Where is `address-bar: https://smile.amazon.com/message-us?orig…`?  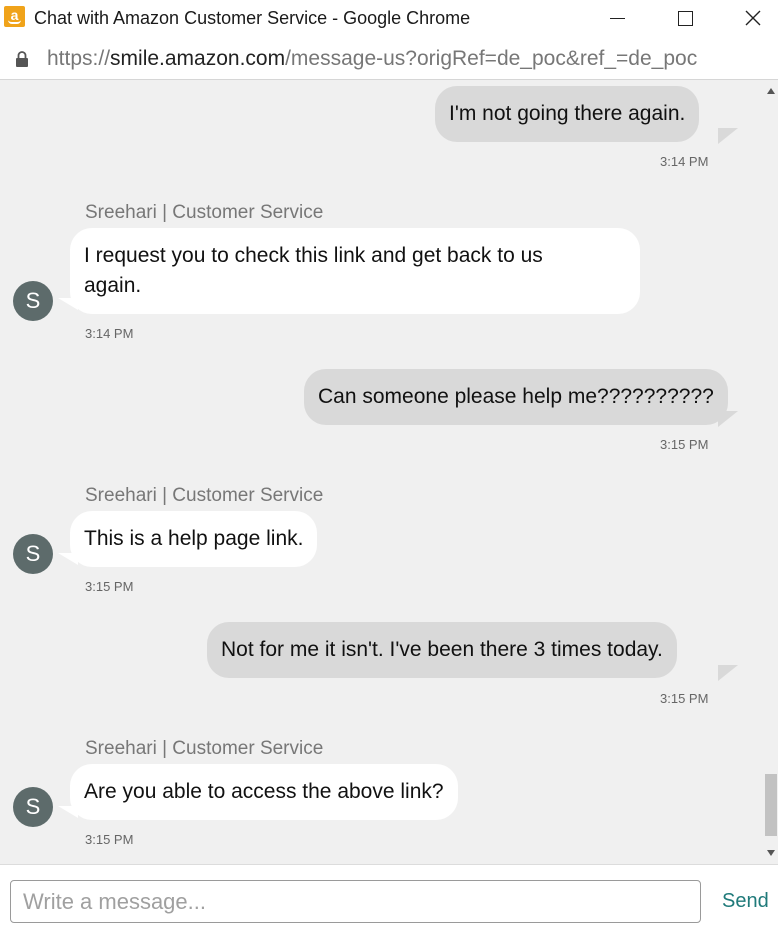 address-bar: https://smile.amazon.com/message-us?orig… is located at coordinates (389, 58).